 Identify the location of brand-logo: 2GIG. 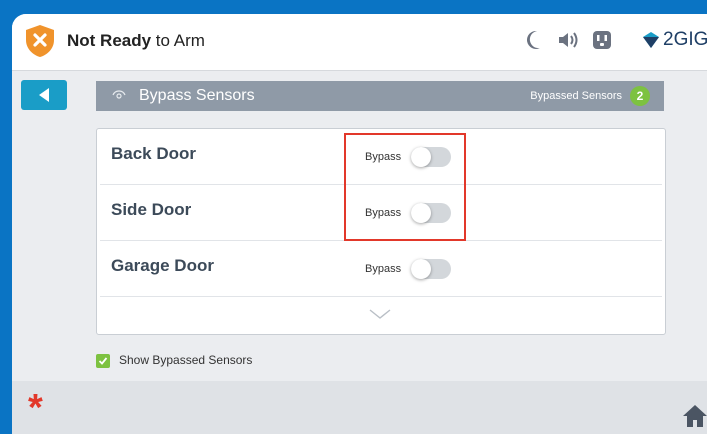
(674, 40).